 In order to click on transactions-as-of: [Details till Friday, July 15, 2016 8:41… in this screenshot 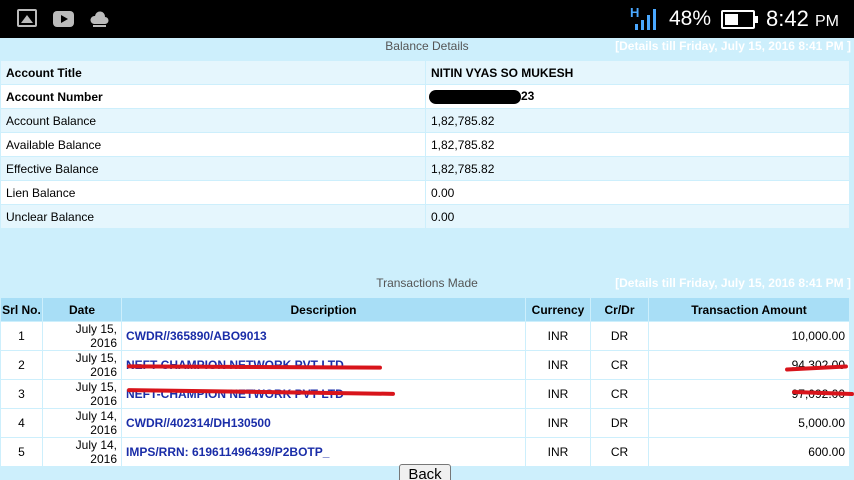, I will do `click(733, 283)`.